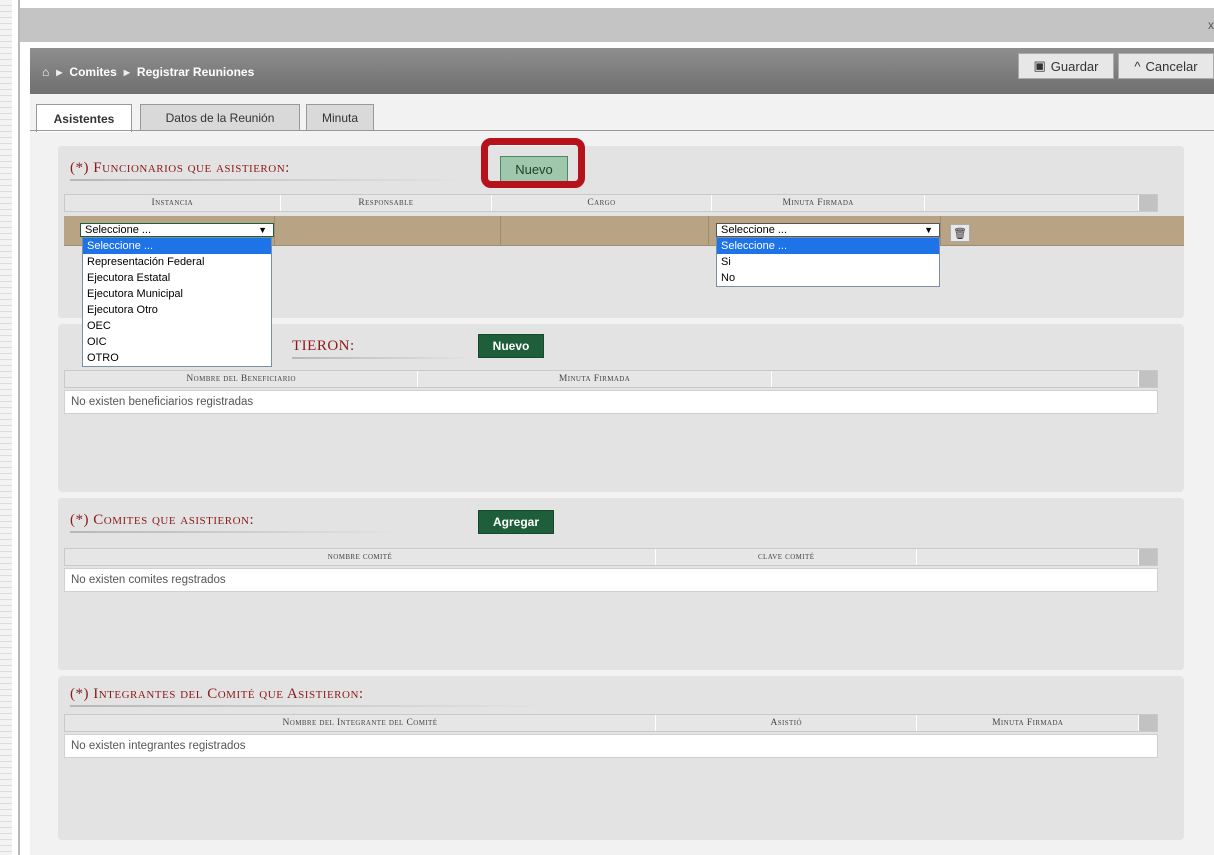 Image resolution: width=1214 pixels, height=855 pixels. I want to click on dropdown-option: OTRO, so click(177, 358).